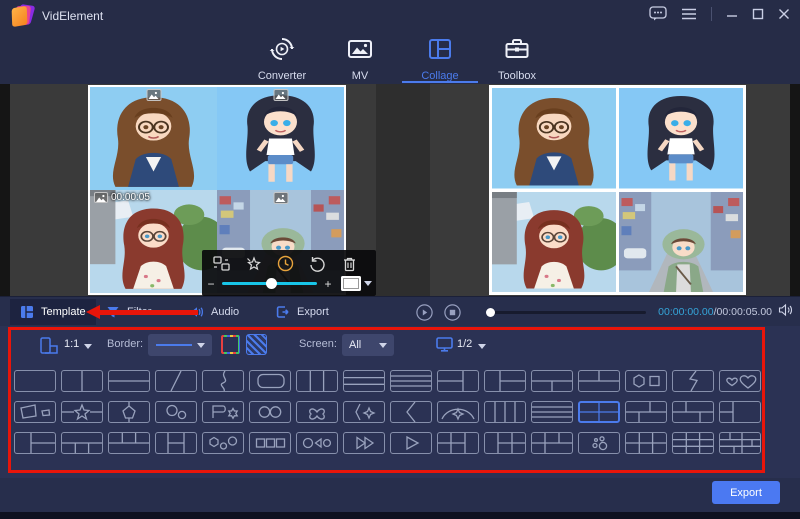 This screenshot has width=800, height=519. Describe the element at coordinates (270, 443) in the screenshot. I see `template-tile-three-squares` at that location.